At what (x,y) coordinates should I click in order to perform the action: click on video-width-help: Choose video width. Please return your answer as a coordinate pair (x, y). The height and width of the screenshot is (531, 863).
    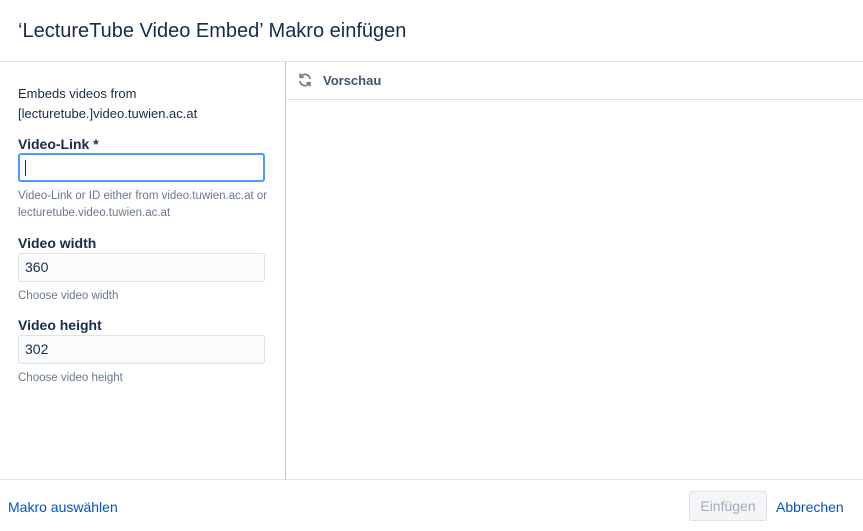
    Looking at the image, I should click on (68, 296).